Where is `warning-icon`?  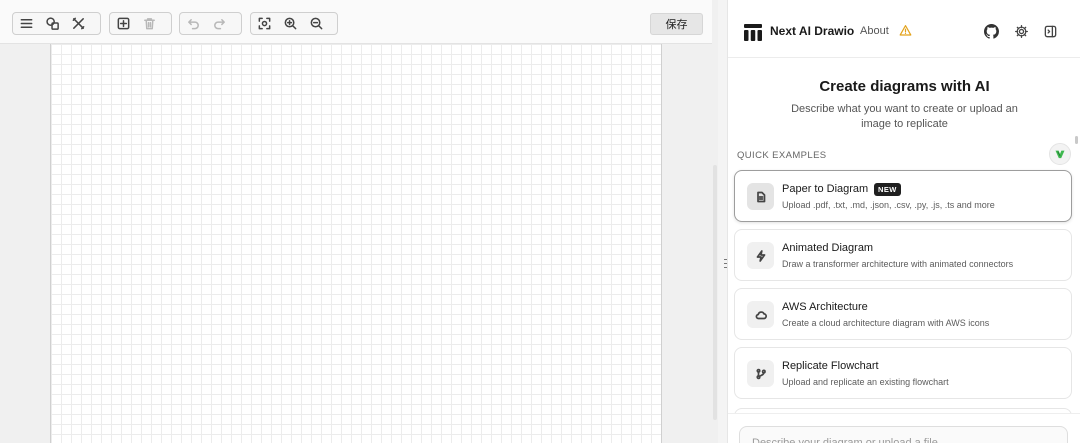
warning-icon is located at coordinates (905, 30).